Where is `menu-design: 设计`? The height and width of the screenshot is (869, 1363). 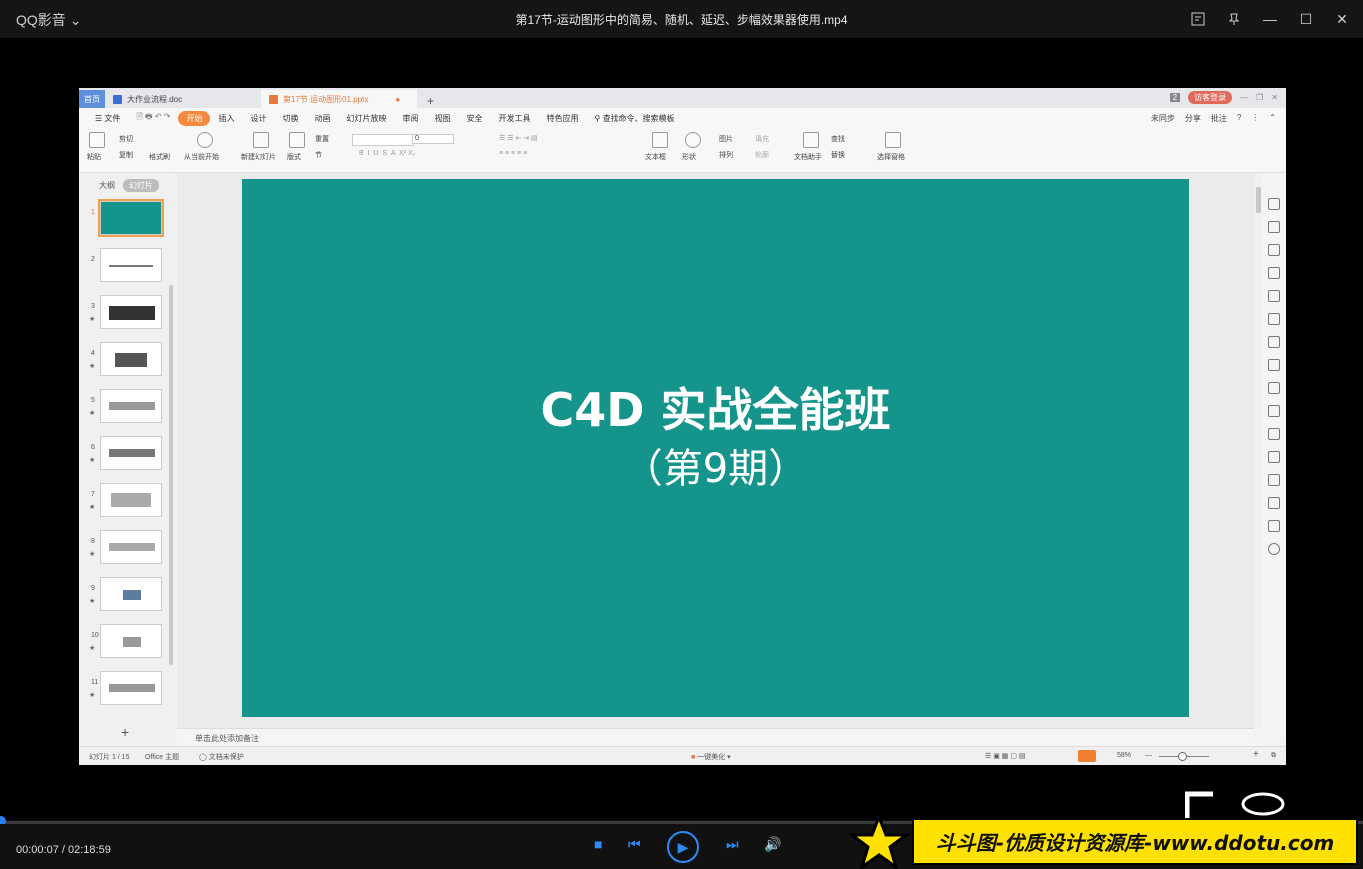 menu-design: 设计 is located at coordinates (258, 118).